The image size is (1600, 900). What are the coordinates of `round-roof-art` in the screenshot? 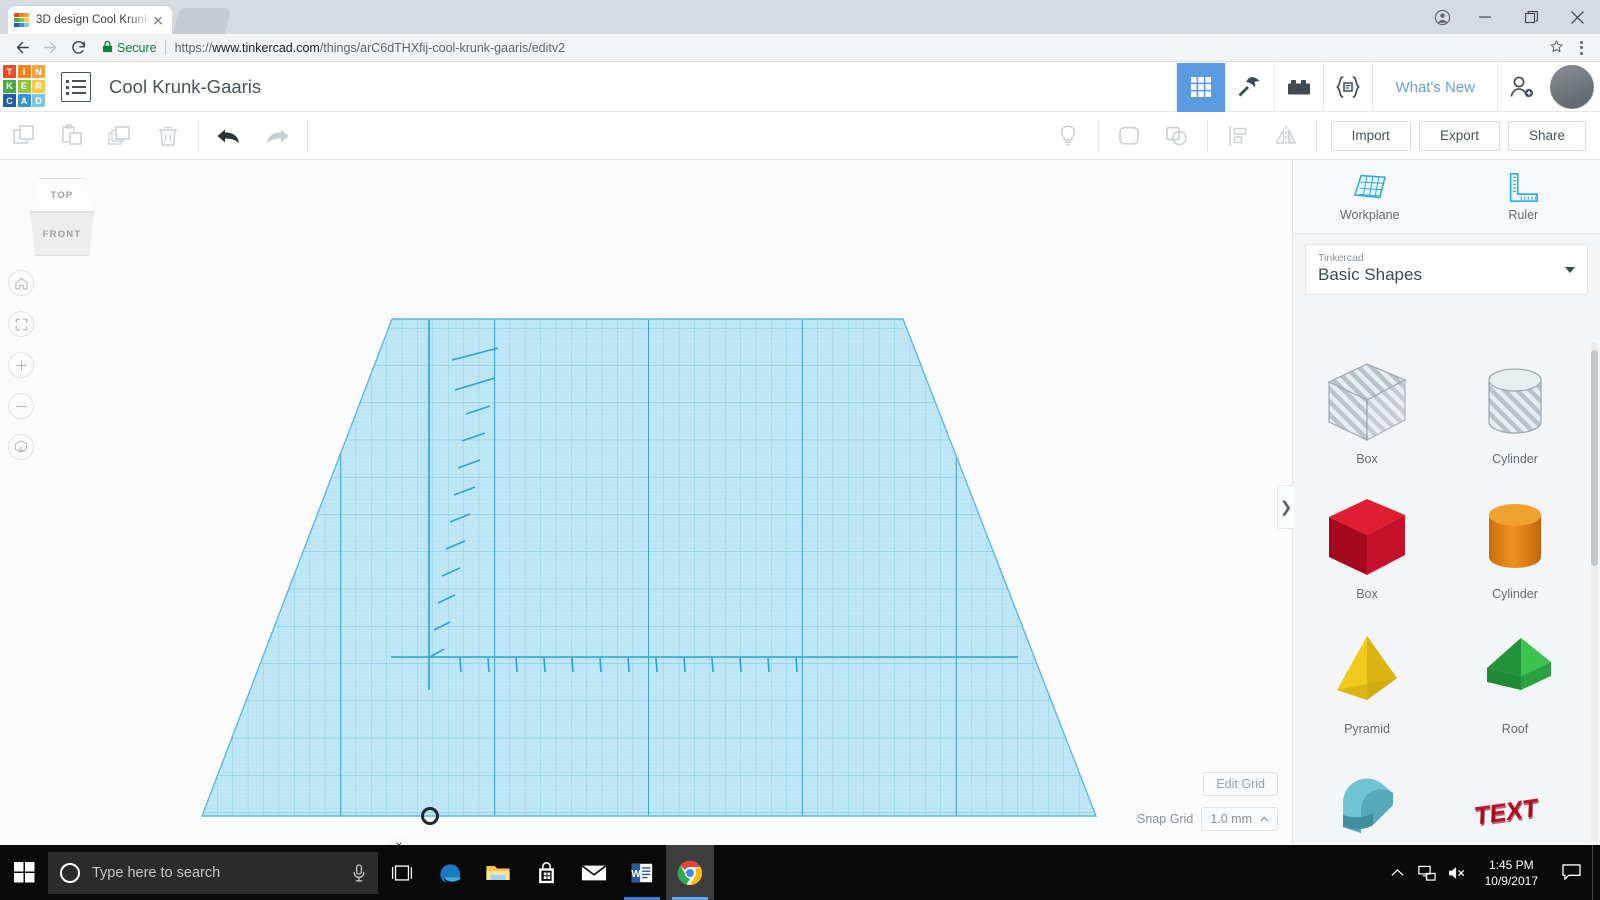 It's located at (1367, 803).